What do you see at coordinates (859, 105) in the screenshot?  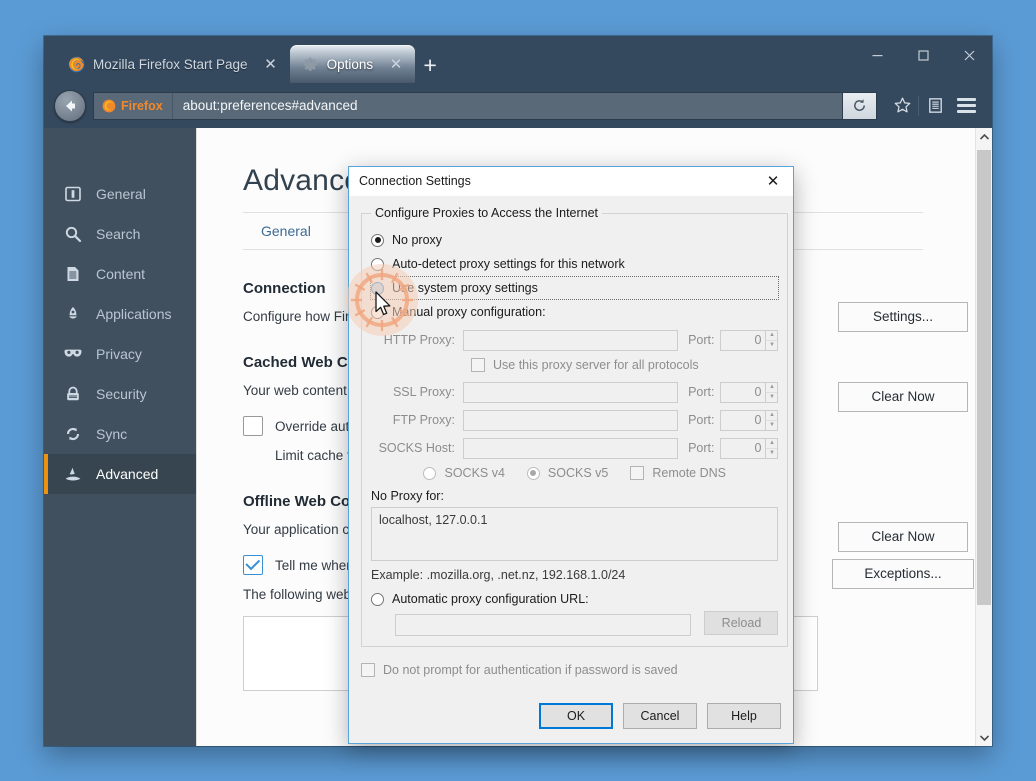 I see `reload-button` at bounding box center [859, 105].